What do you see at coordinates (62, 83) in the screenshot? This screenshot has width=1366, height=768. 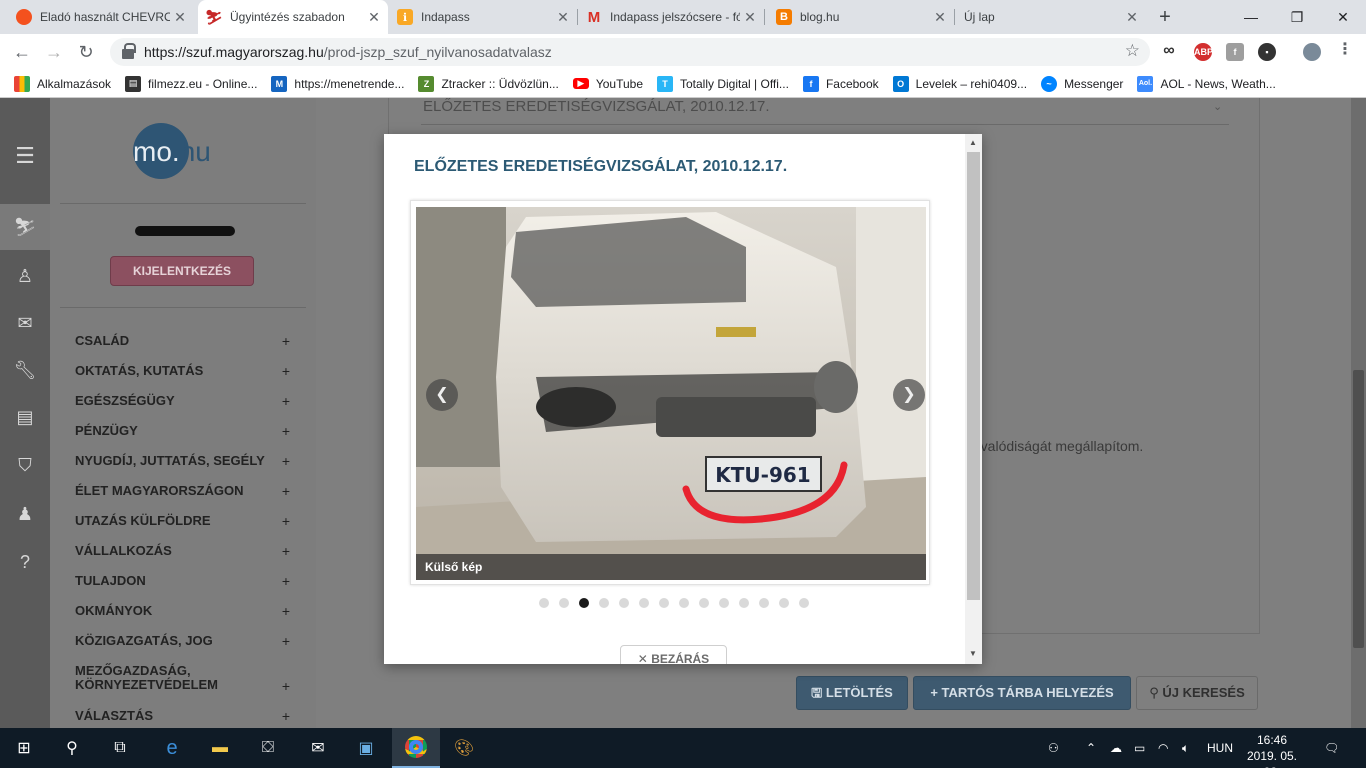 I see `bookmark-apps: Alkalmazások` at bounding box center [62, 83].